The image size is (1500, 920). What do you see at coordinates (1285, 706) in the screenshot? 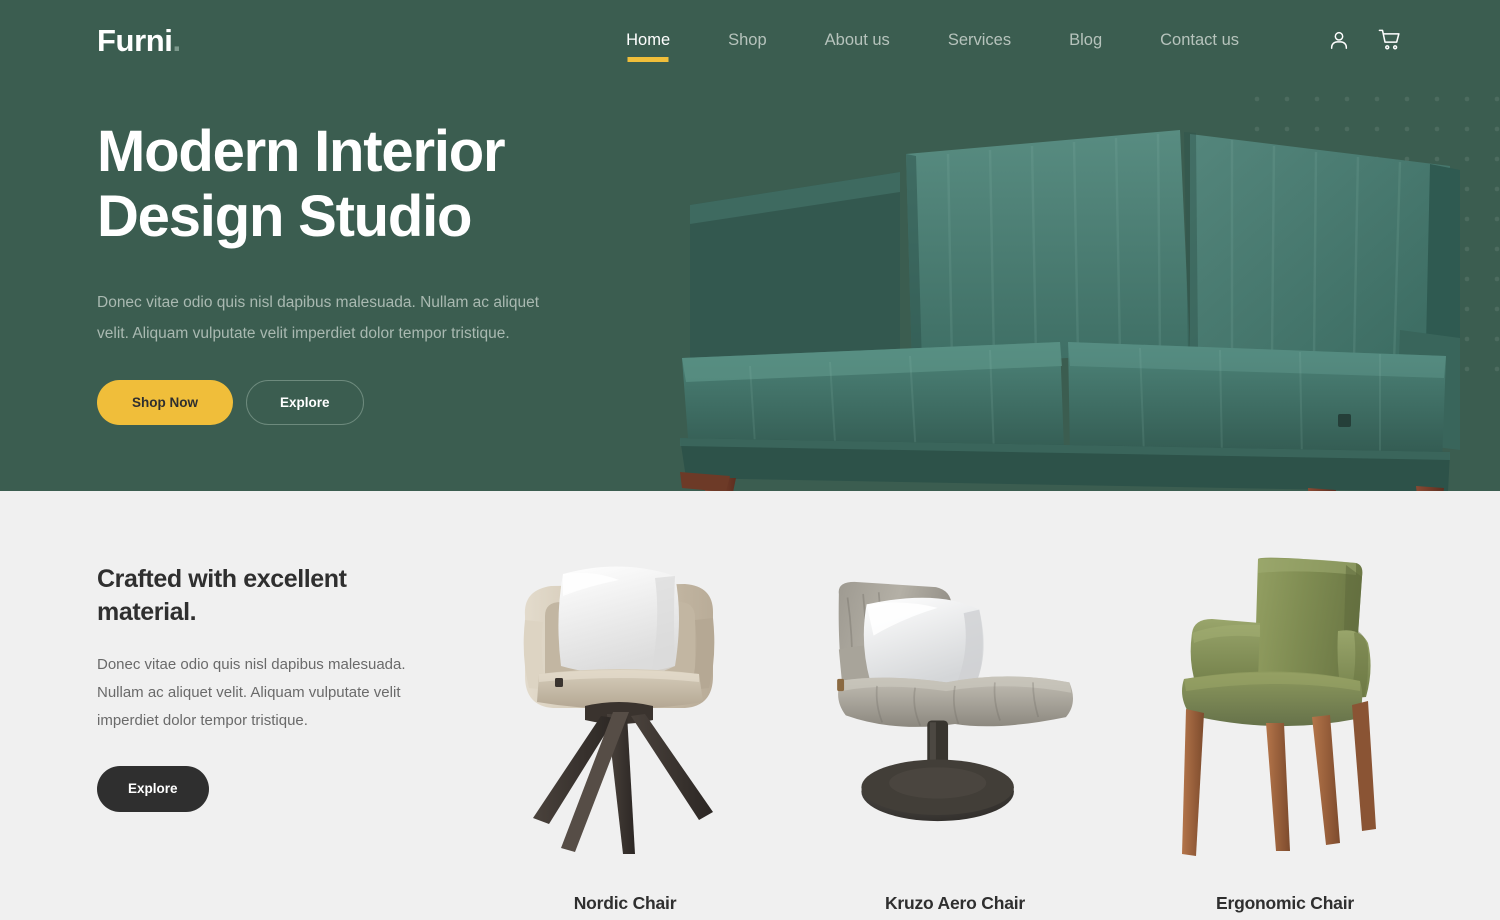
I see `product-image-ergonomic-chair` at bounding box center [1285, 706].